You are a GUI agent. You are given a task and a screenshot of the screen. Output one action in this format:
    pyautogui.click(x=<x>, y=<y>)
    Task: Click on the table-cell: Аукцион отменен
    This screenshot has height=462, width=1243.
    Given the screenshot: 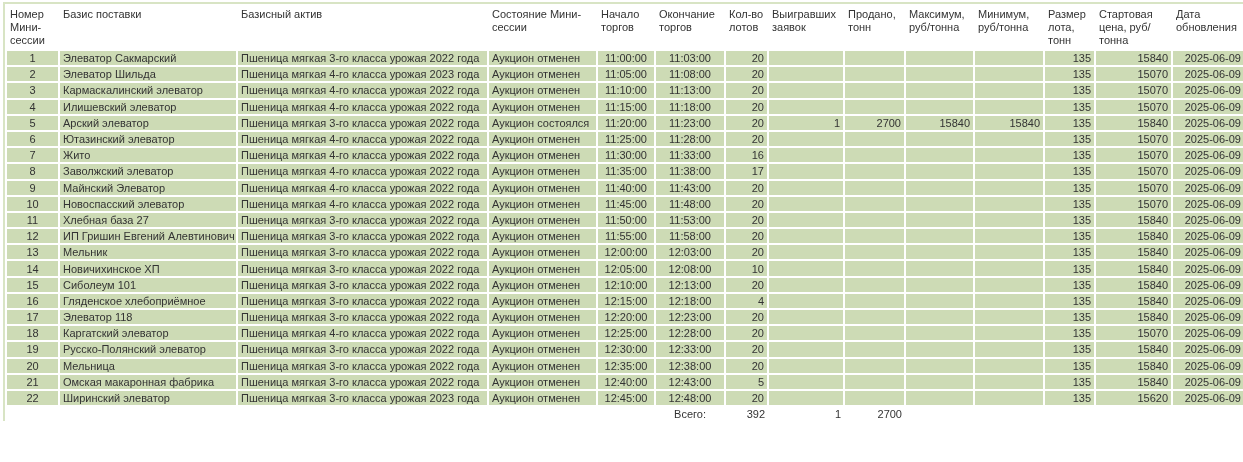 What is the action you would take?
    pyautogui.click(x=542, y=58)
    